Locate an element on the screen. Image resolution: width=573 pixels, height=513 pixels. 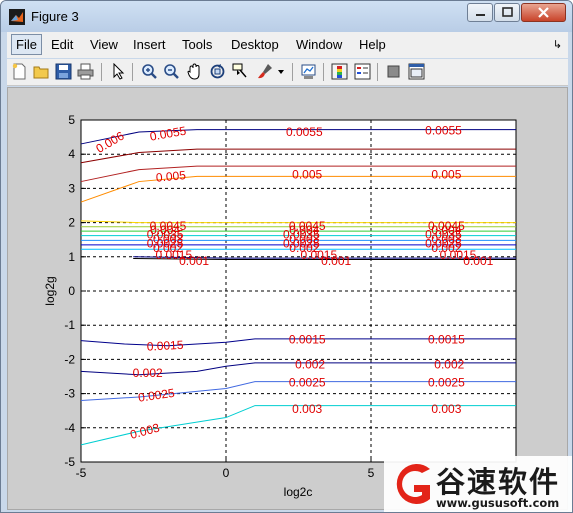
menu-view: View is located at coordinates (104, 44).